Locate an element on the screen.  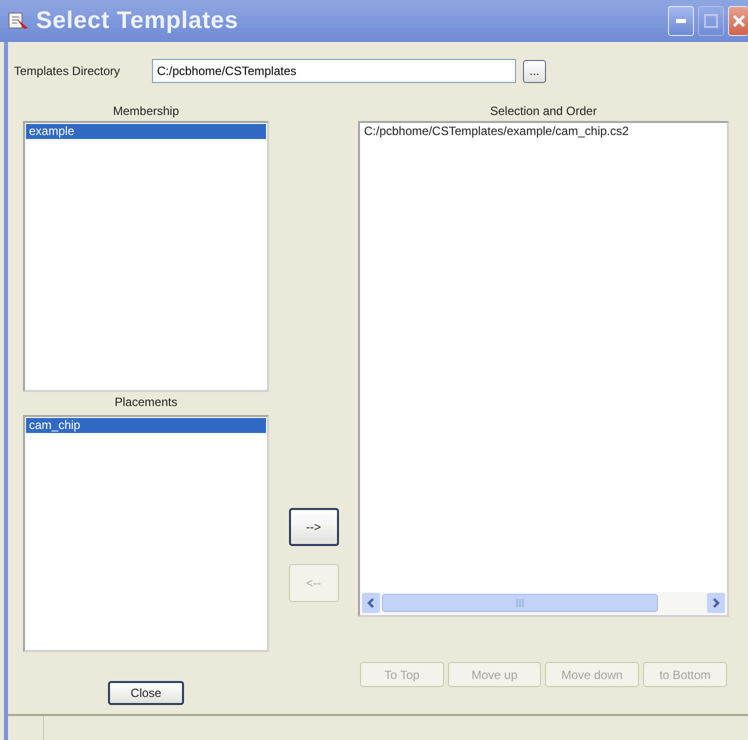
app-icon is located at coordinates (19, 21).